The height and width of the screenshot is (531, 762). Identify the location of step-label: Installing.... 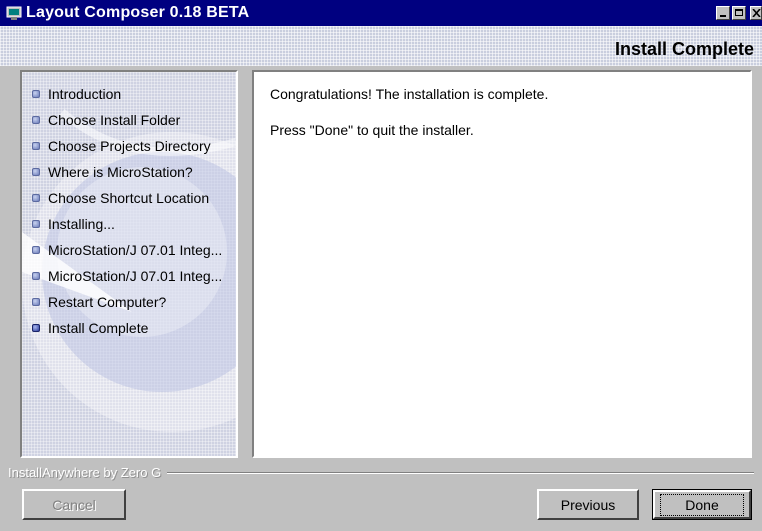
(81, 224).